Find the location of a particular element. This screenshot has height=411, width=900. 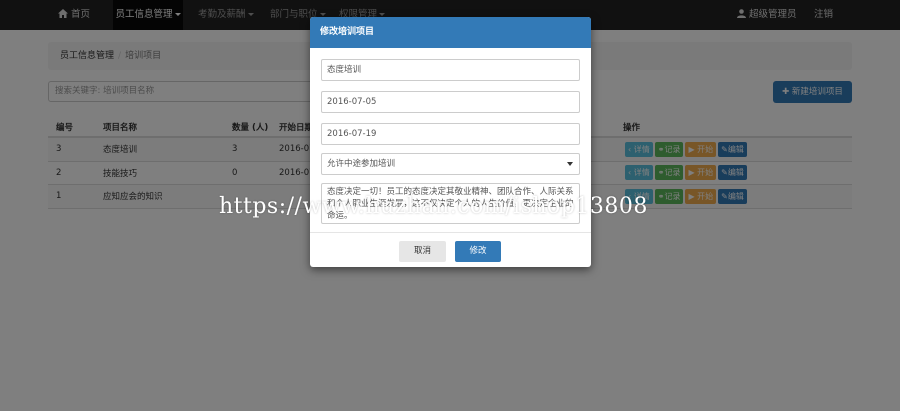

chevron-down-icon is located at coordinates (570, 164).